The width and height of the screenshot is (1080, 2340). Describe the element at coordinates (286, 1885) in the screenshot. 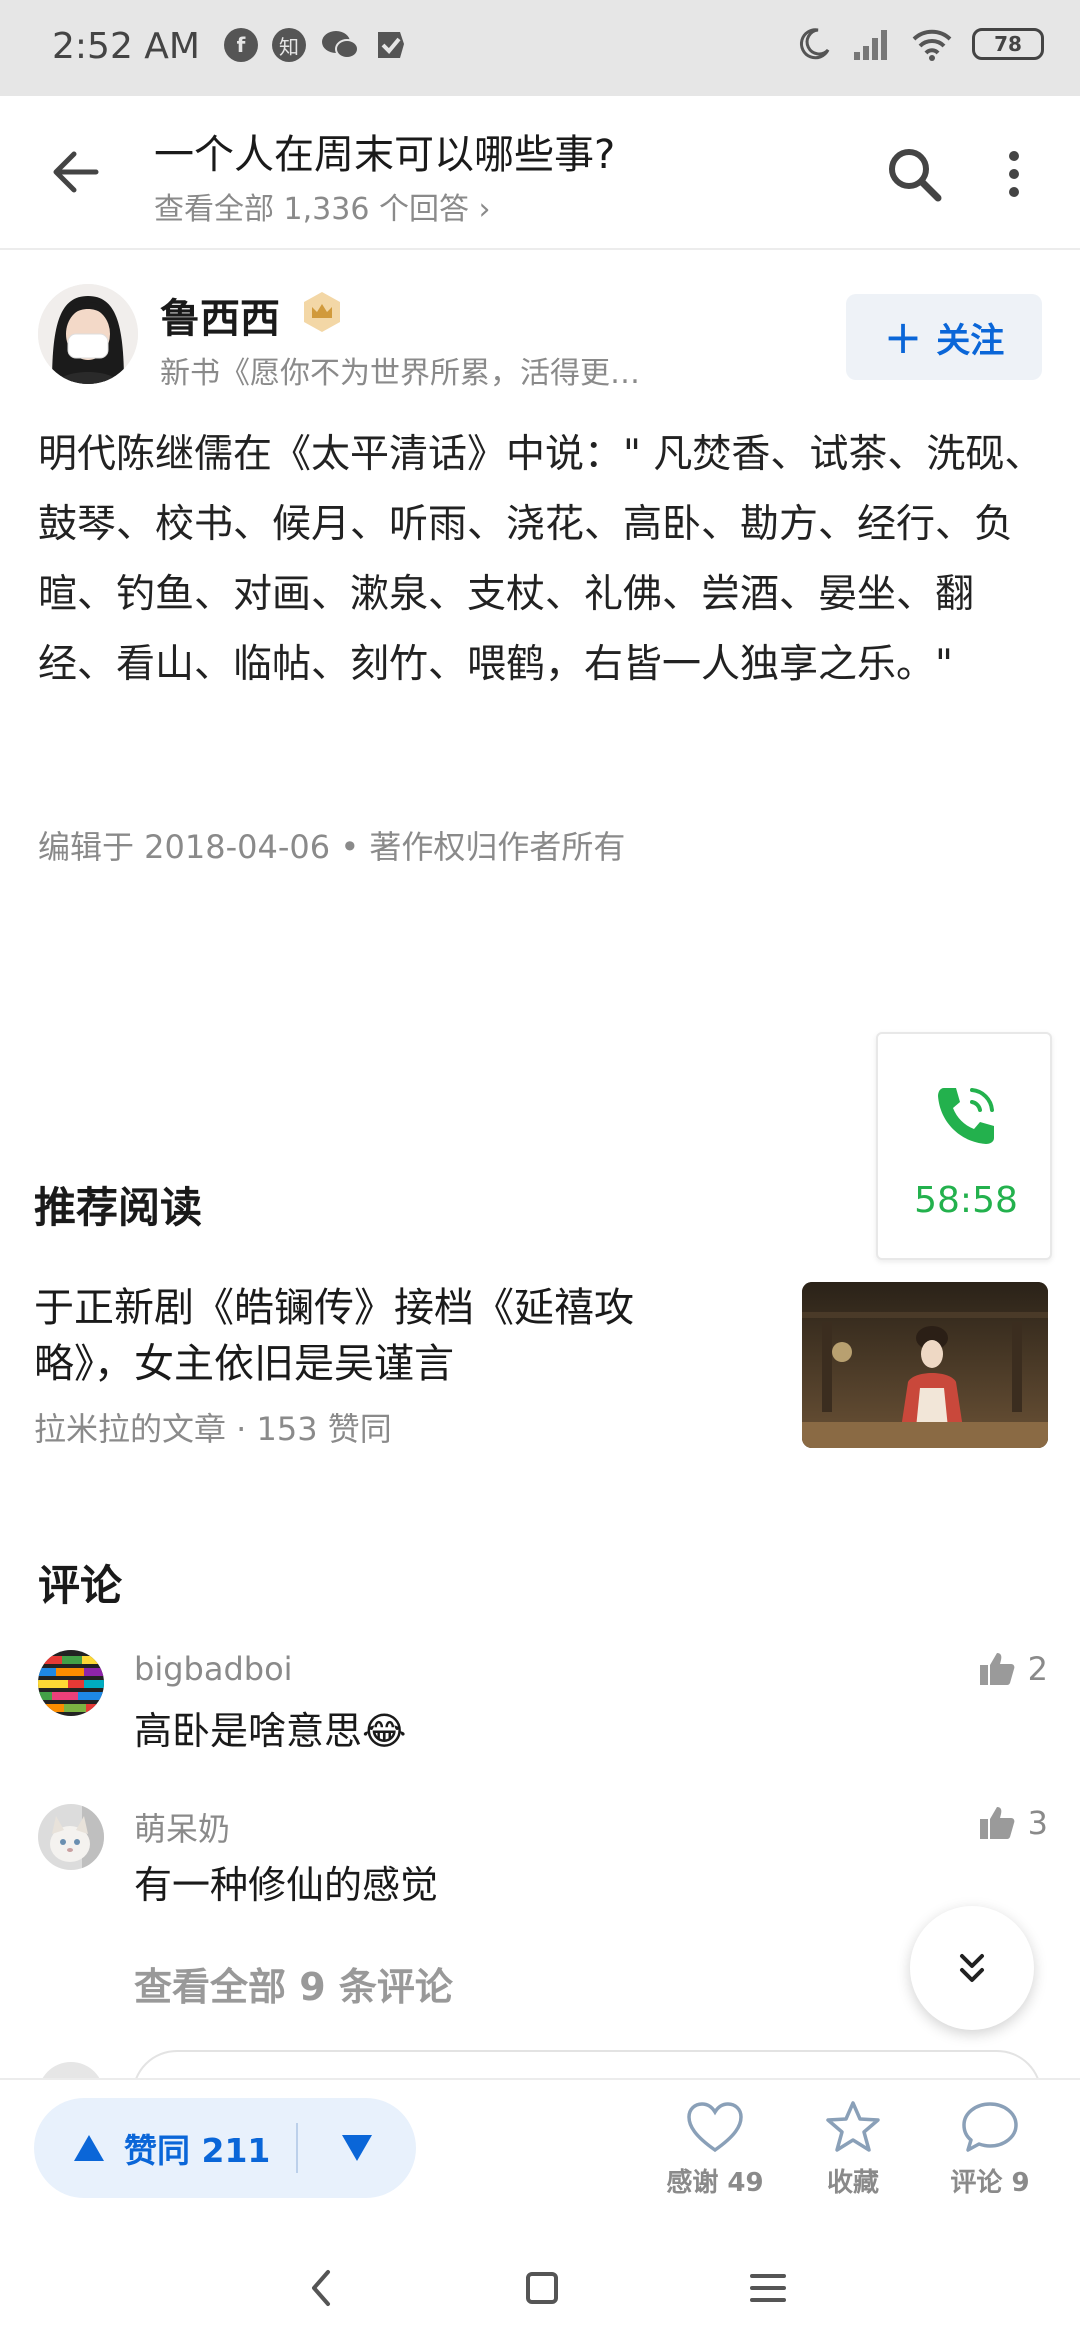

I see `comment-text: 有一种修仙的感觉` at that location.